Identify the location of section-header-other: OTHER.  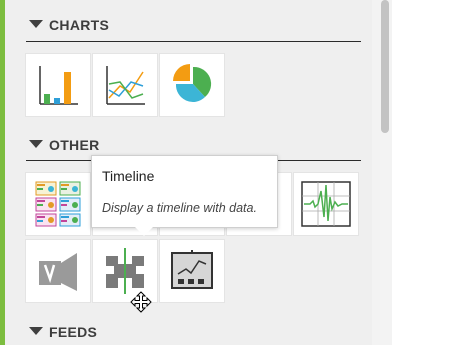
(64, 145).